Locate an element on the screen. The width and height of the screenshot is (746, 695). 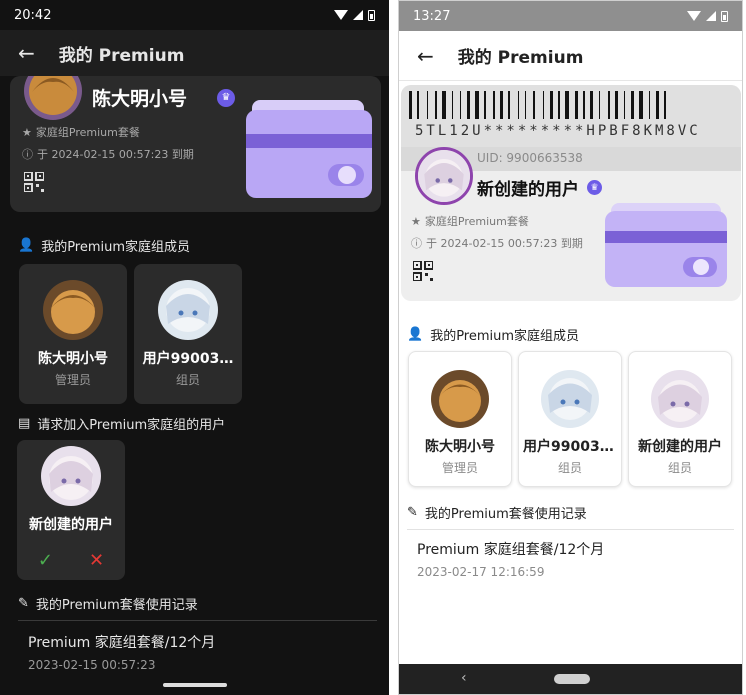
wifi-icon is located at coordinates (341, 15).